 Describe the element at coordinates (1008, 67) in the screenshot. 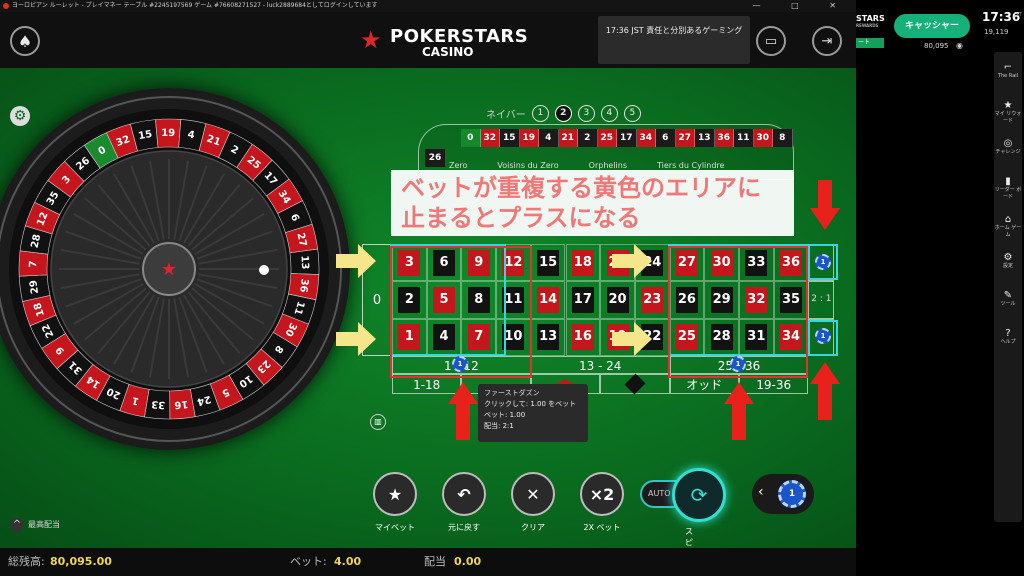

I see `rail-icon: ⌐` at that location.